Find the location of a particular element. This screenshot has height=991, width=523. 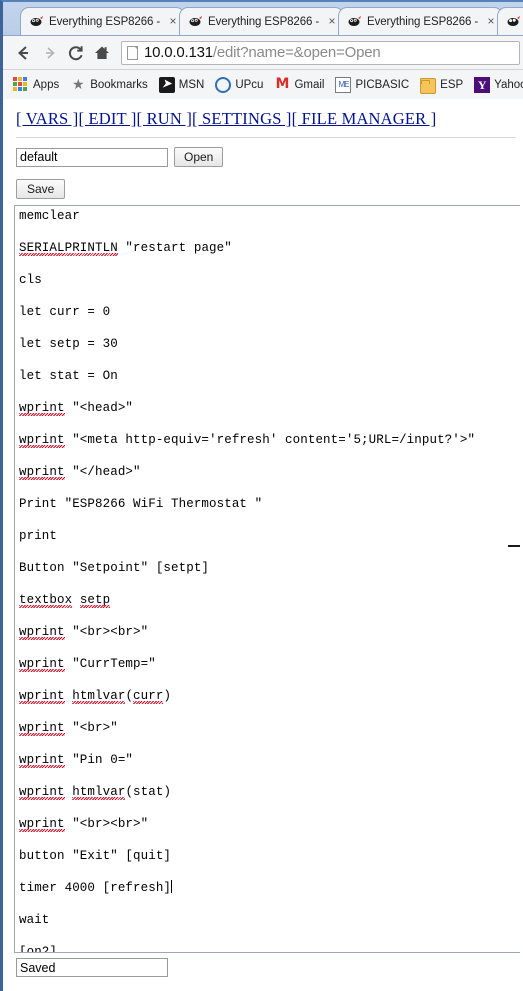

bookmark-label: Gmail is located at coordinates (309, 85).